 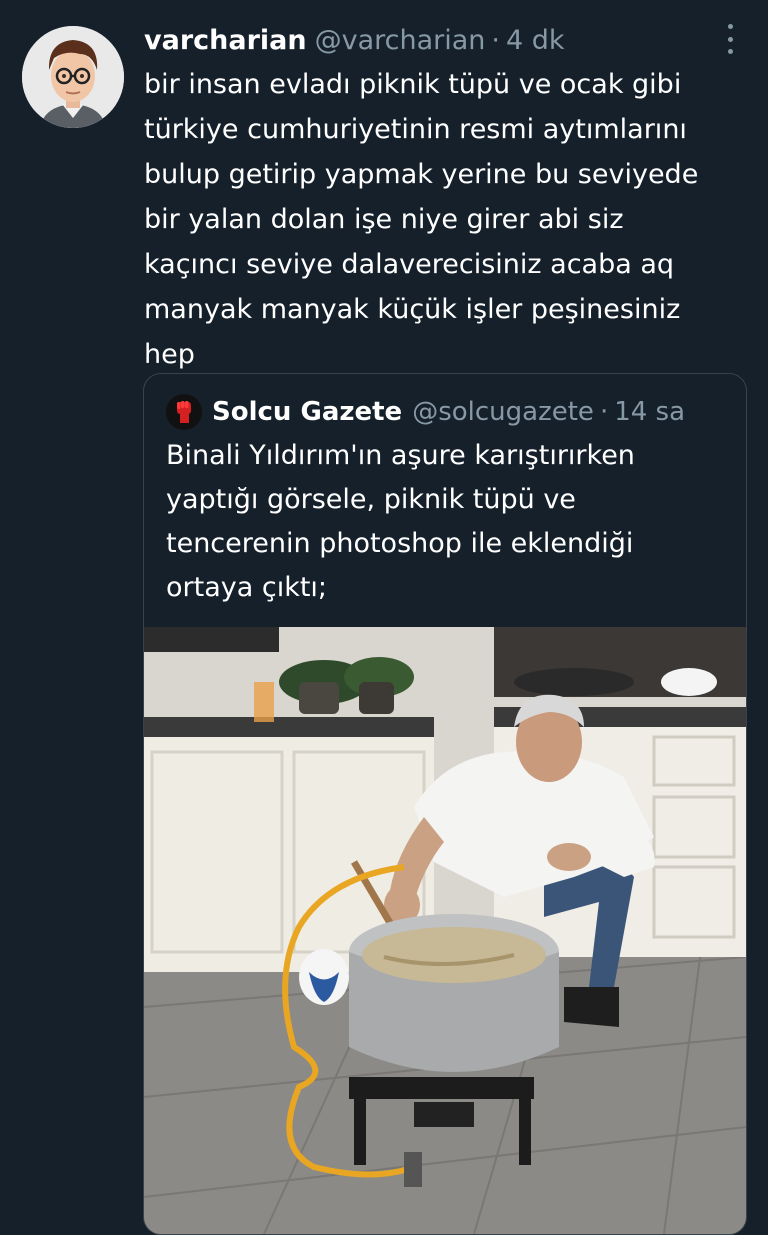 I want to click on author-avatar, so click(x=73, y=77).